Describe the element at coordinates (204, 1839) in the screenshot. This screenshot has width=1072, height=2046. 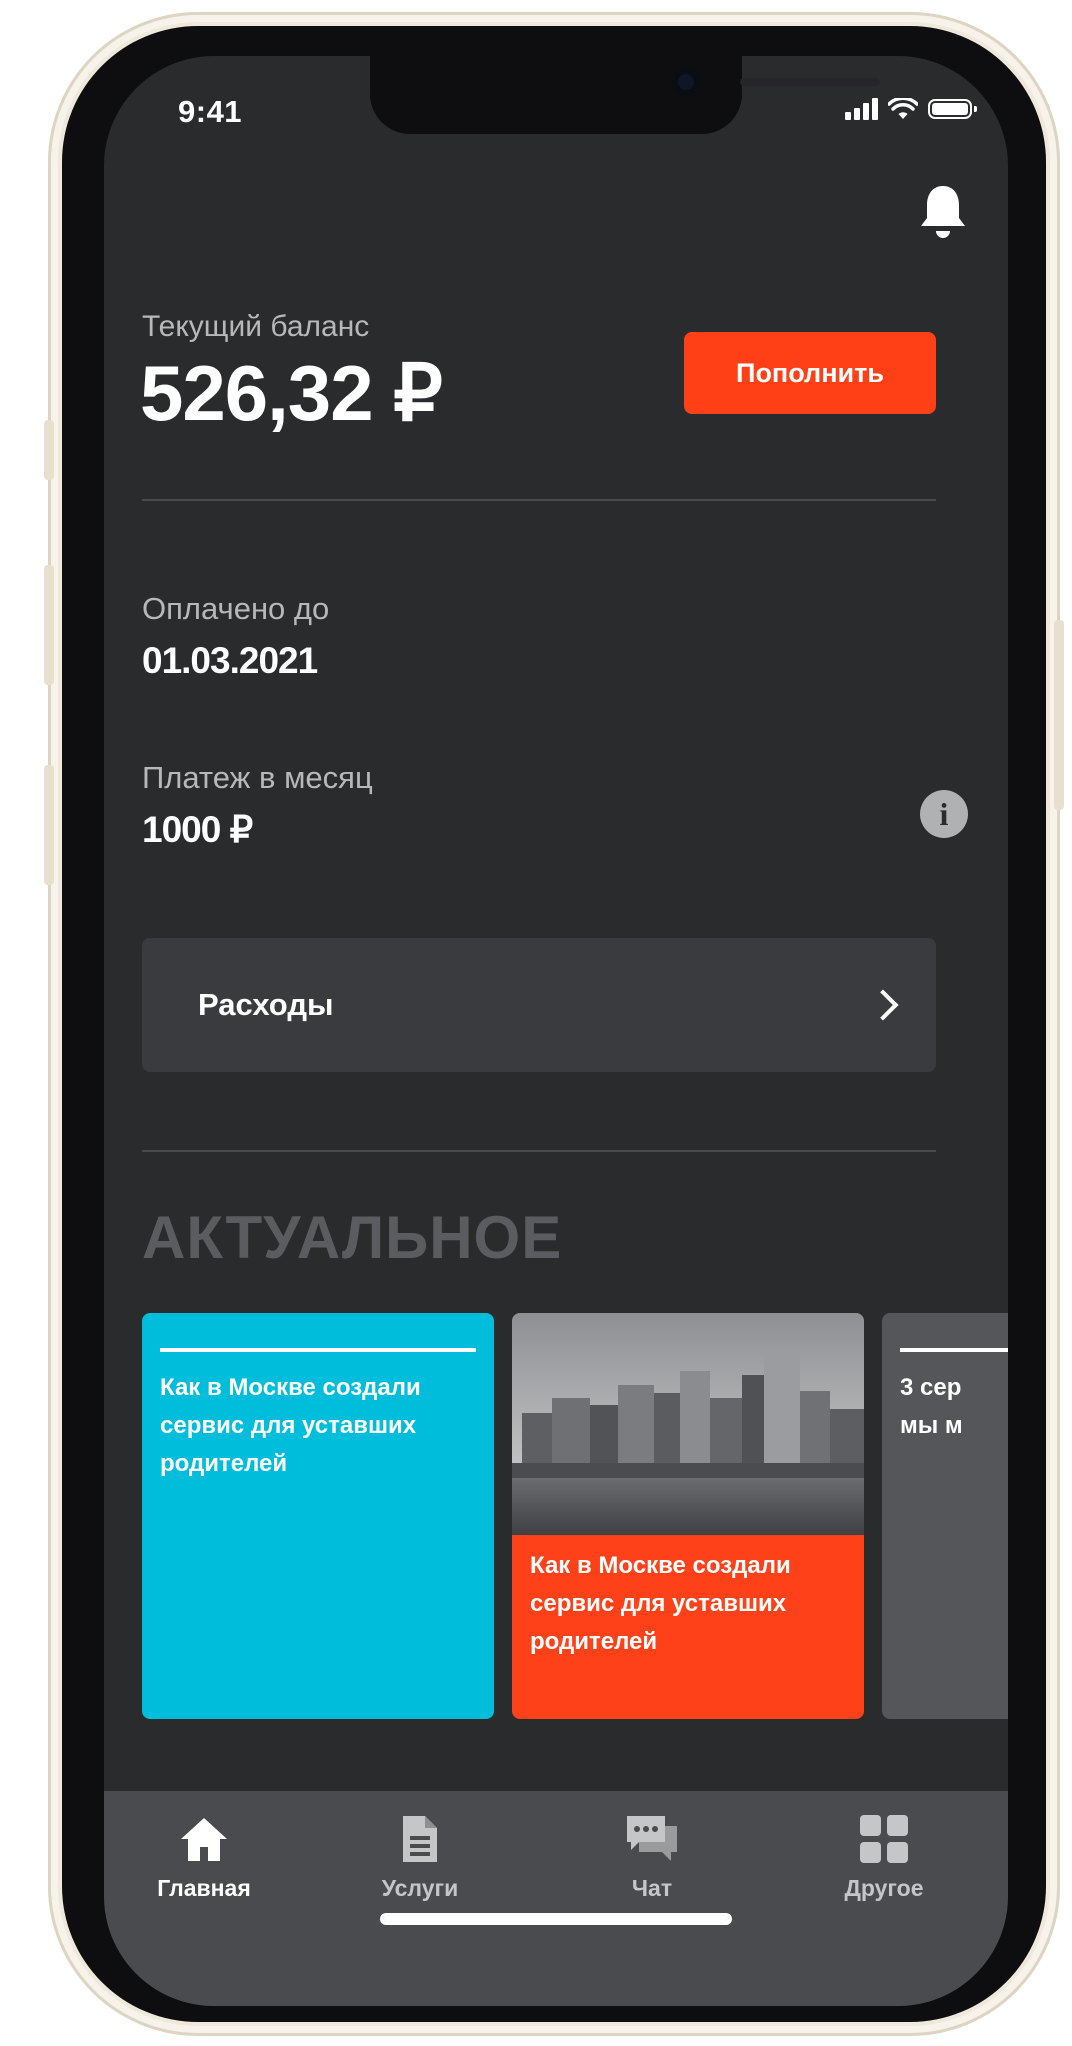
I see `home-icon` at that location.